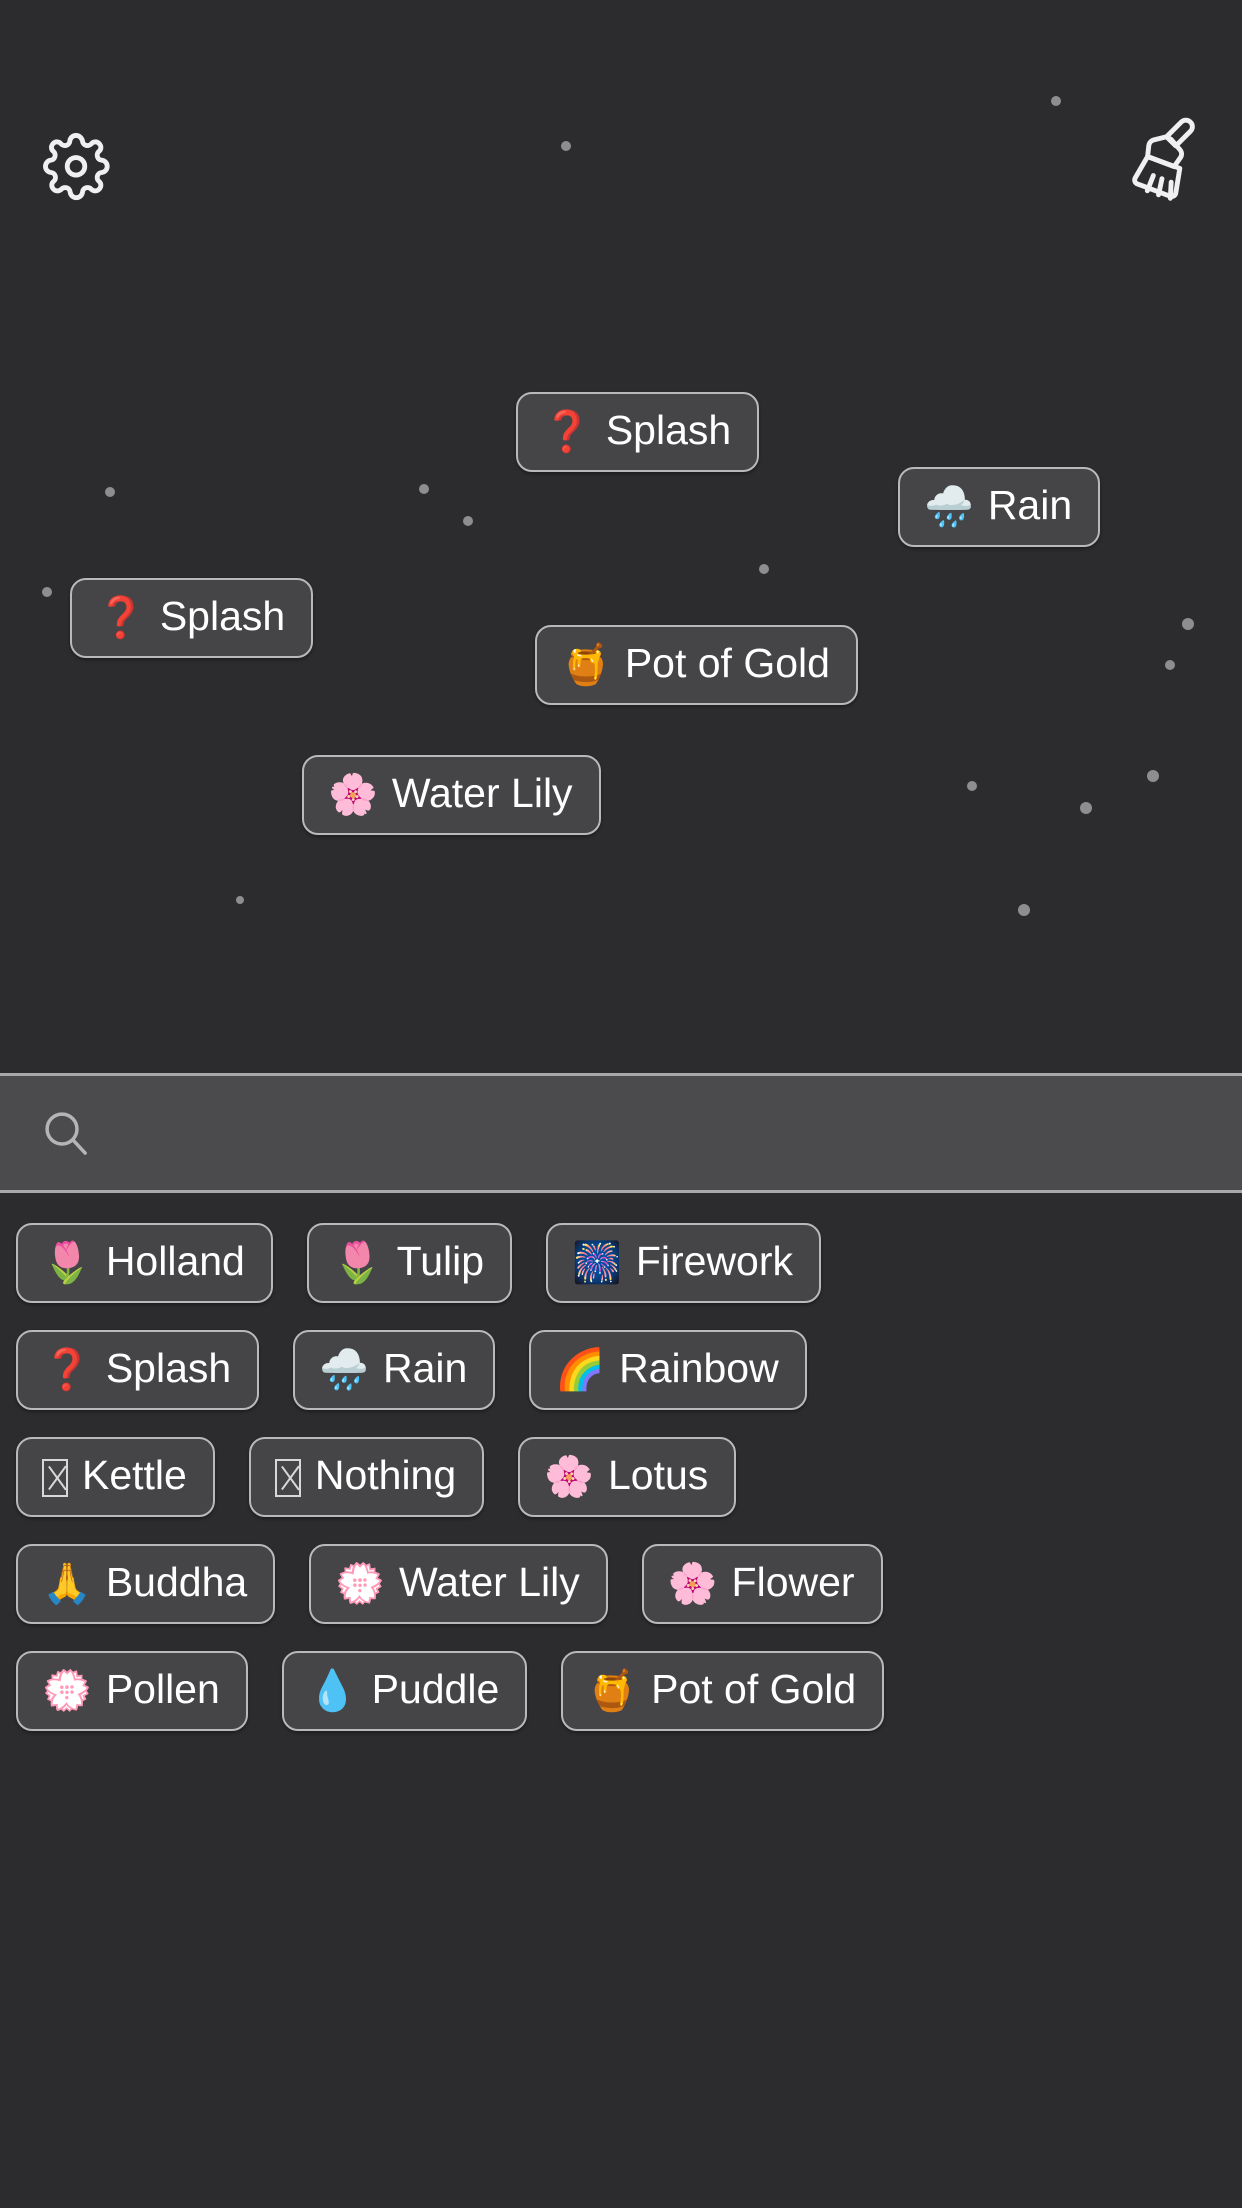 Image resolution: width=1242 pixels, height=2208 pixels. I want to click on settings-button, so click(76, 166).